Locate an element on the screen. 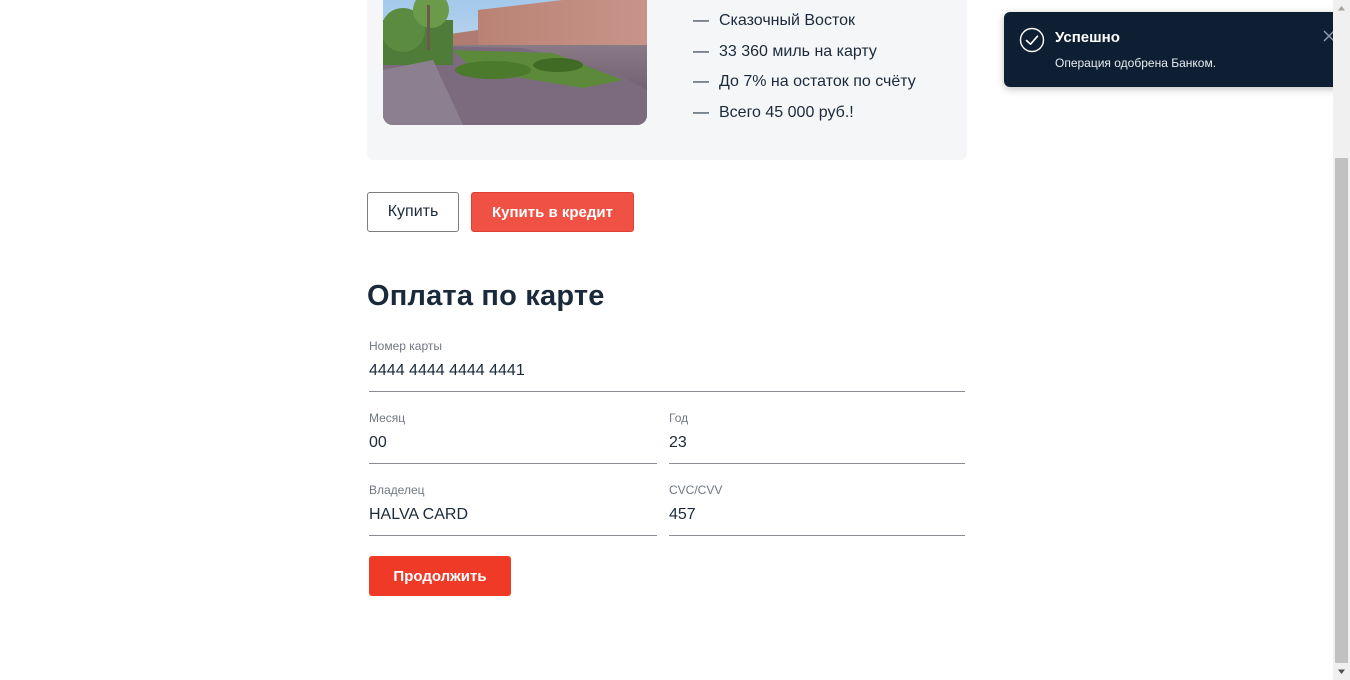 The image size is (1350, 680). scroll-down-arrow-icon is located at coordinates (1341, 671).